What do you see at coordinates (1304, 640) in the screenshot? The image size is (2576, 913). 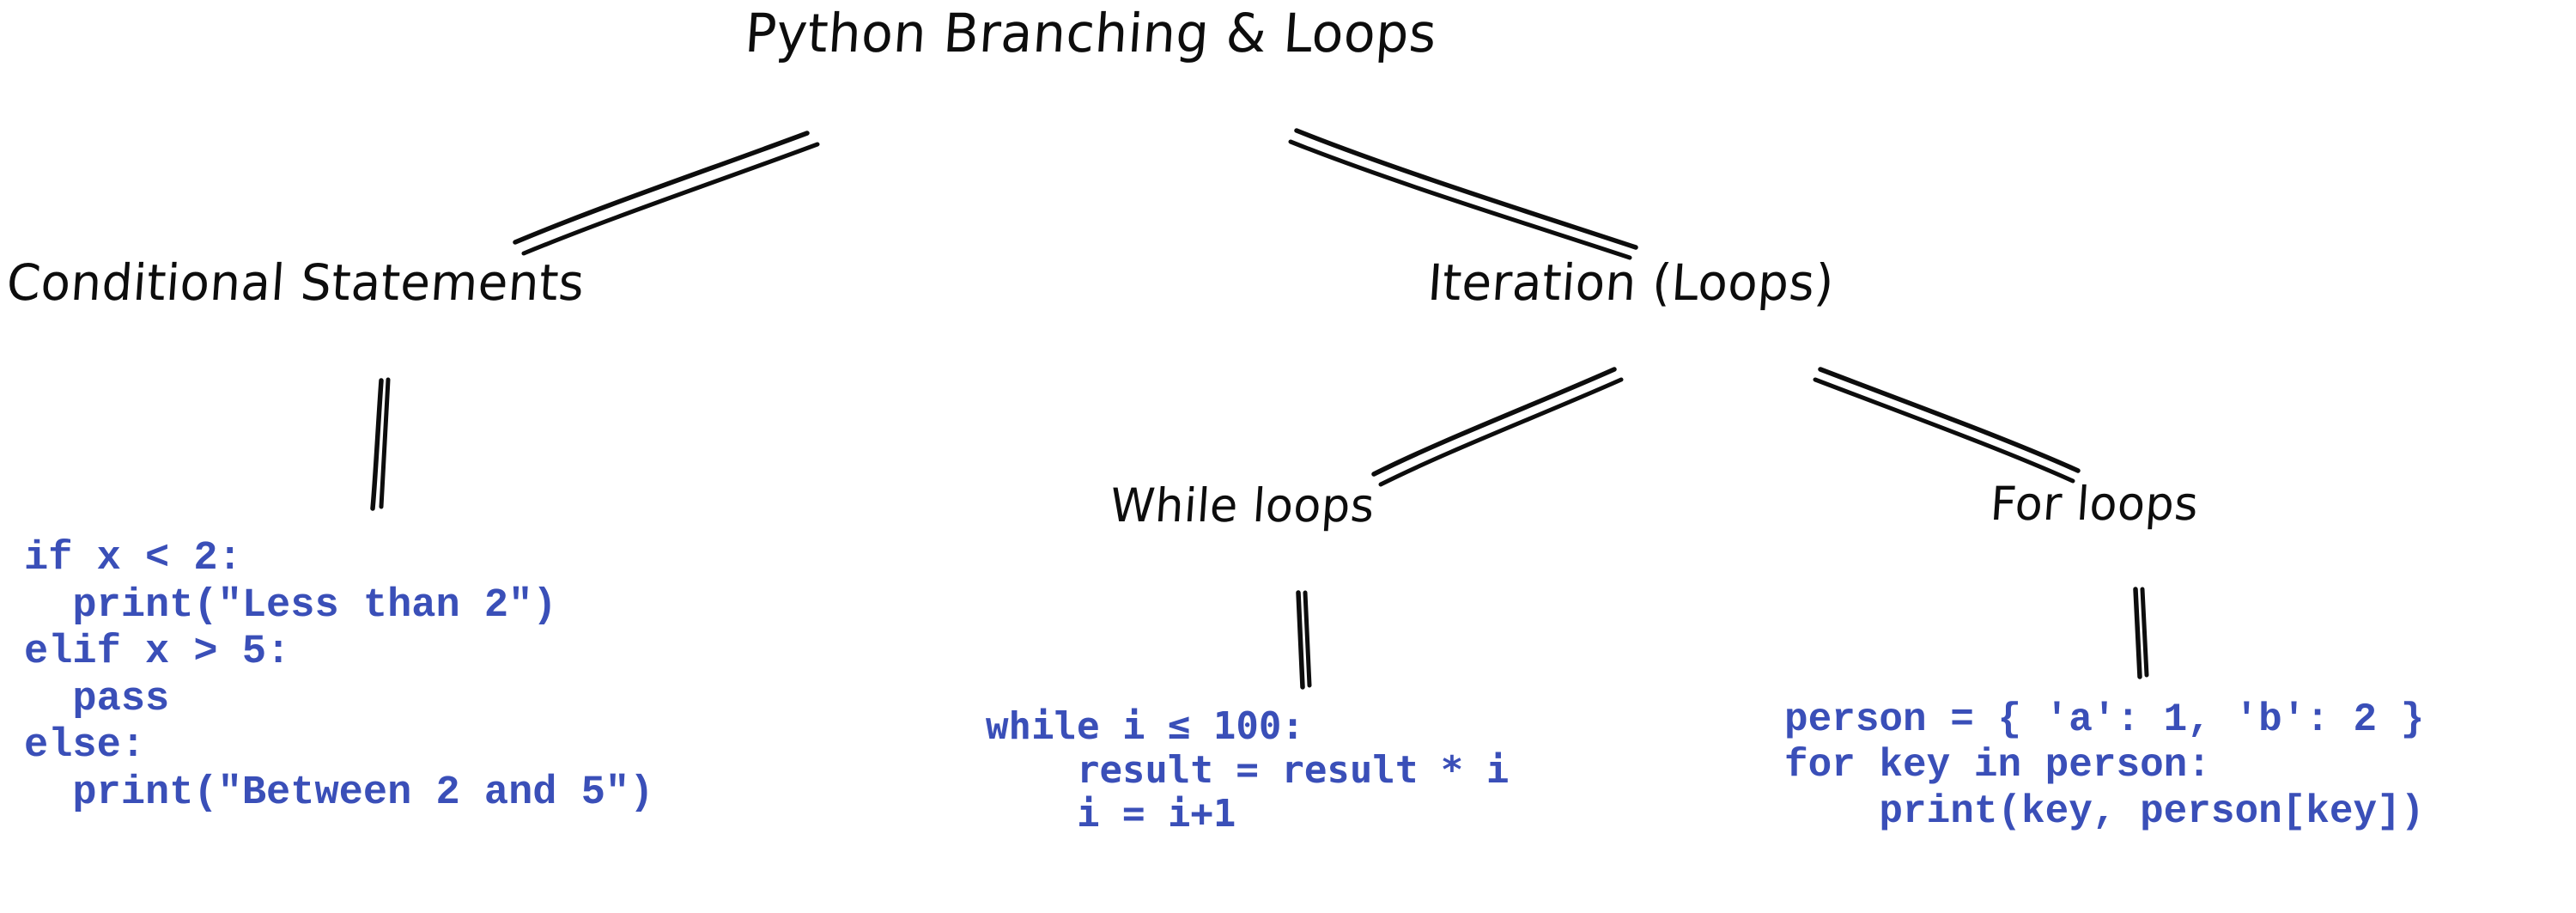 I see `edge-while-to-code` at bounding box center [1304, 640].